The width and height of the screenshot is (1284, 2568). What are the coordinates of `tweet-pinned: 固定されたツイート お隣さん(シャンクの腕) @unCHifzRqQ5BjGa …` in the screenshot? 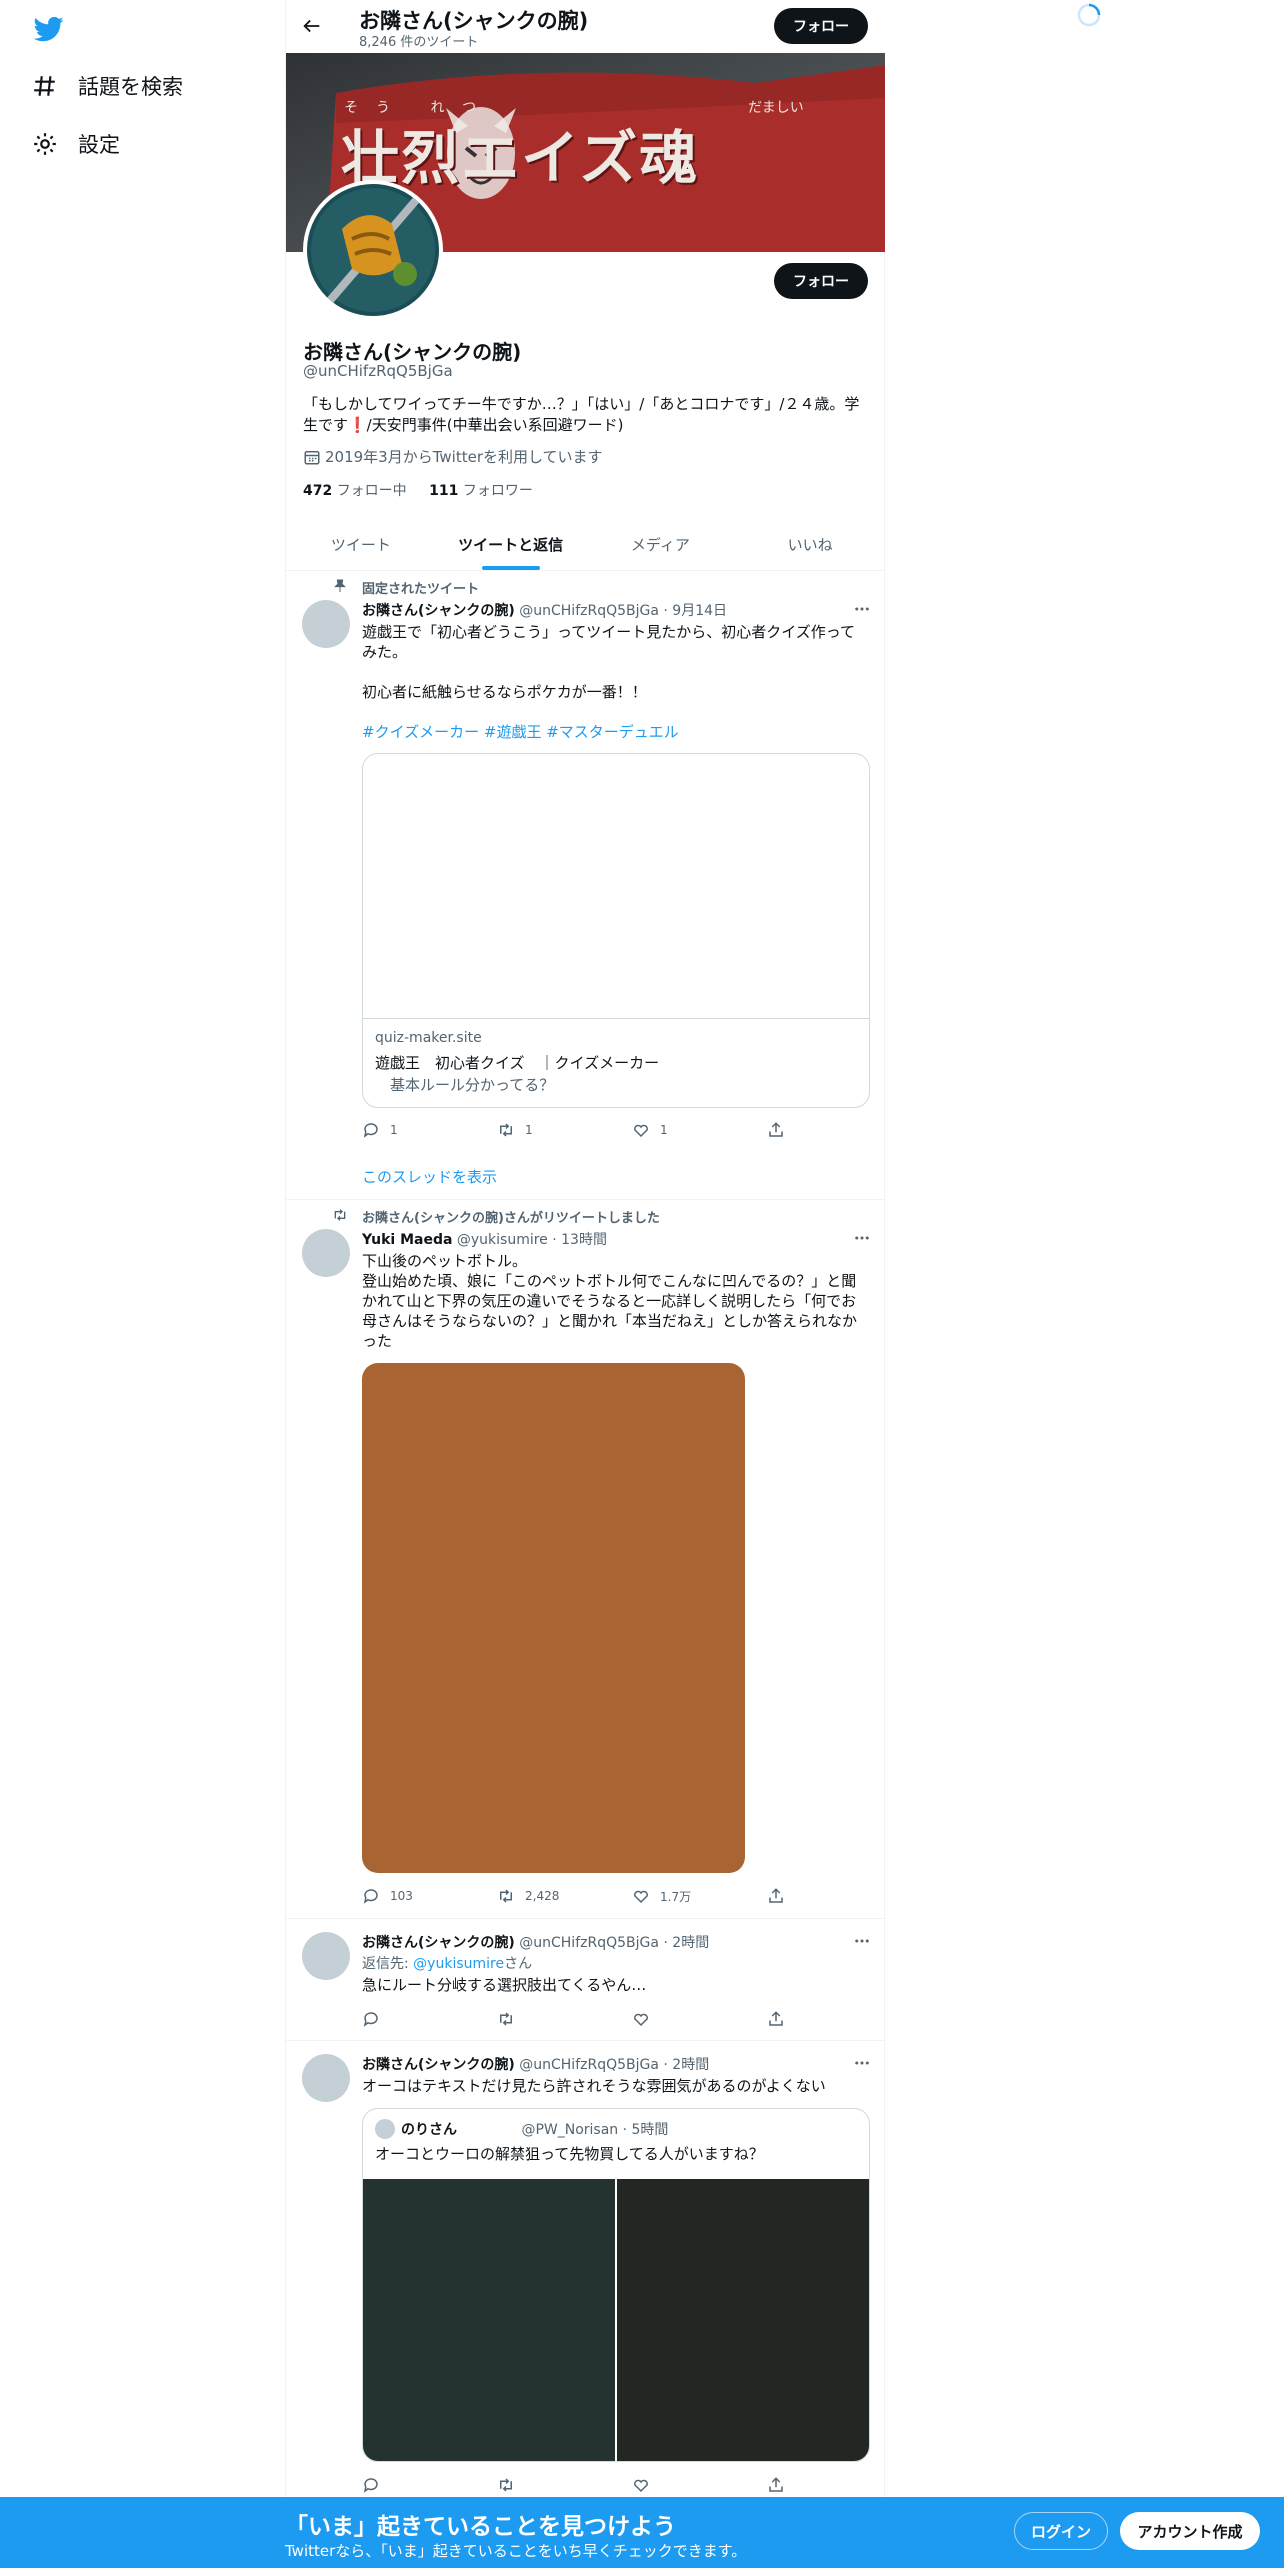 It's located at (585, 886).